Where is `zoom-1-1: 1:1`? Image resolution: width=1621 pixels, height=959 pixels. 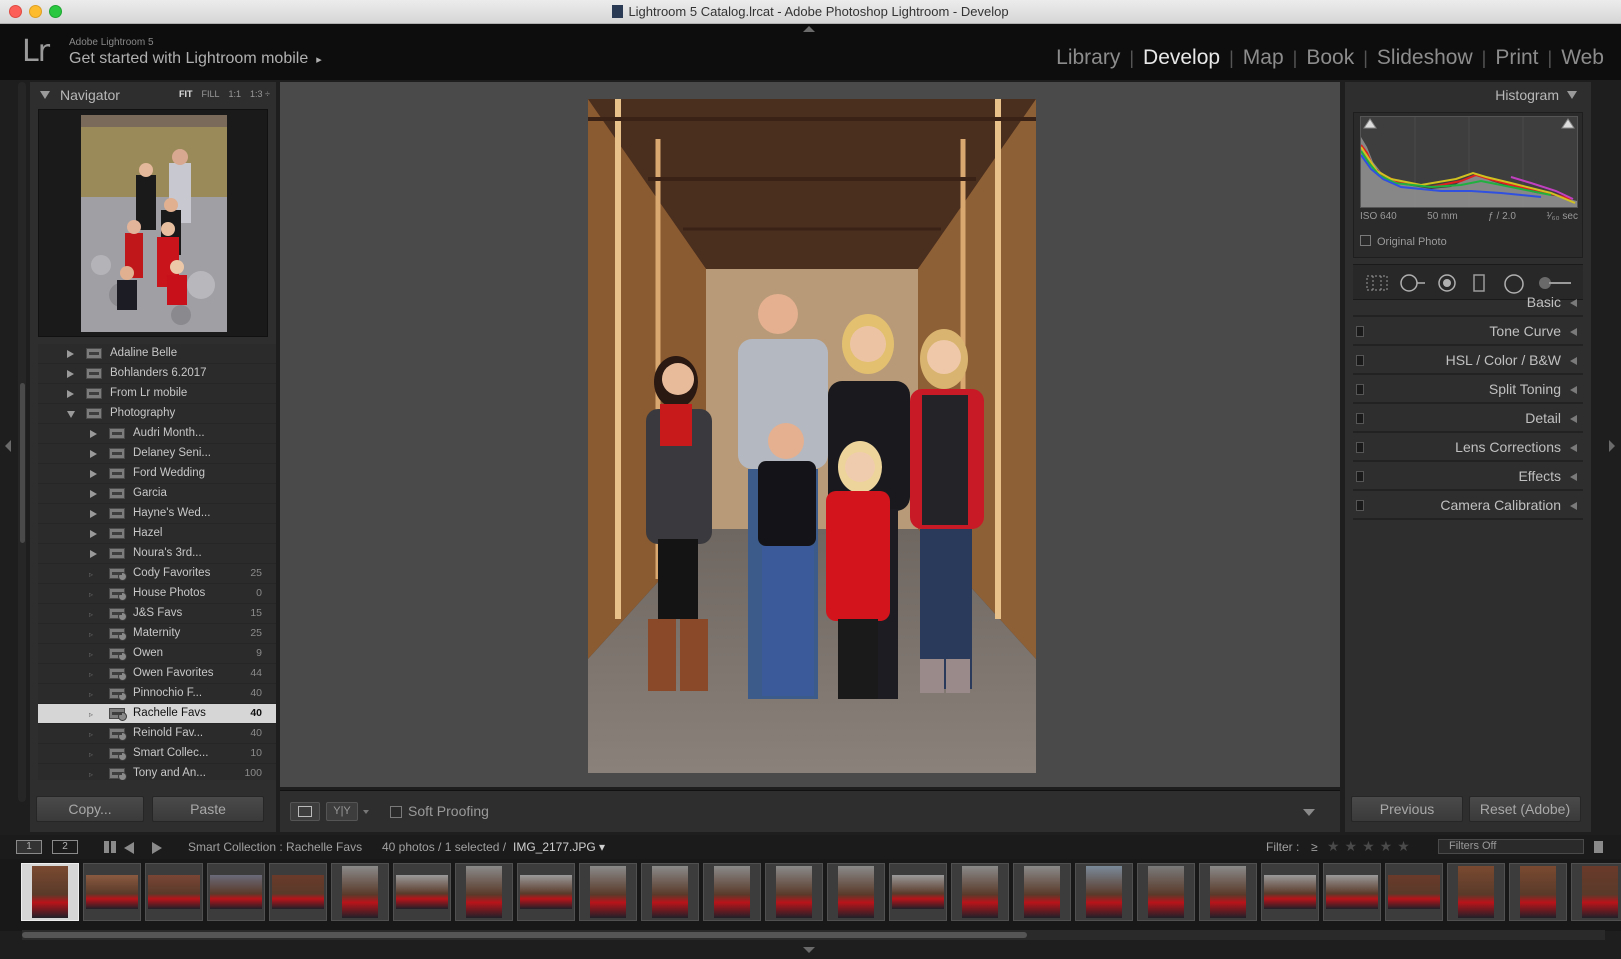
zoom-1-1: 1:1 is located at coordinates (235, 94).